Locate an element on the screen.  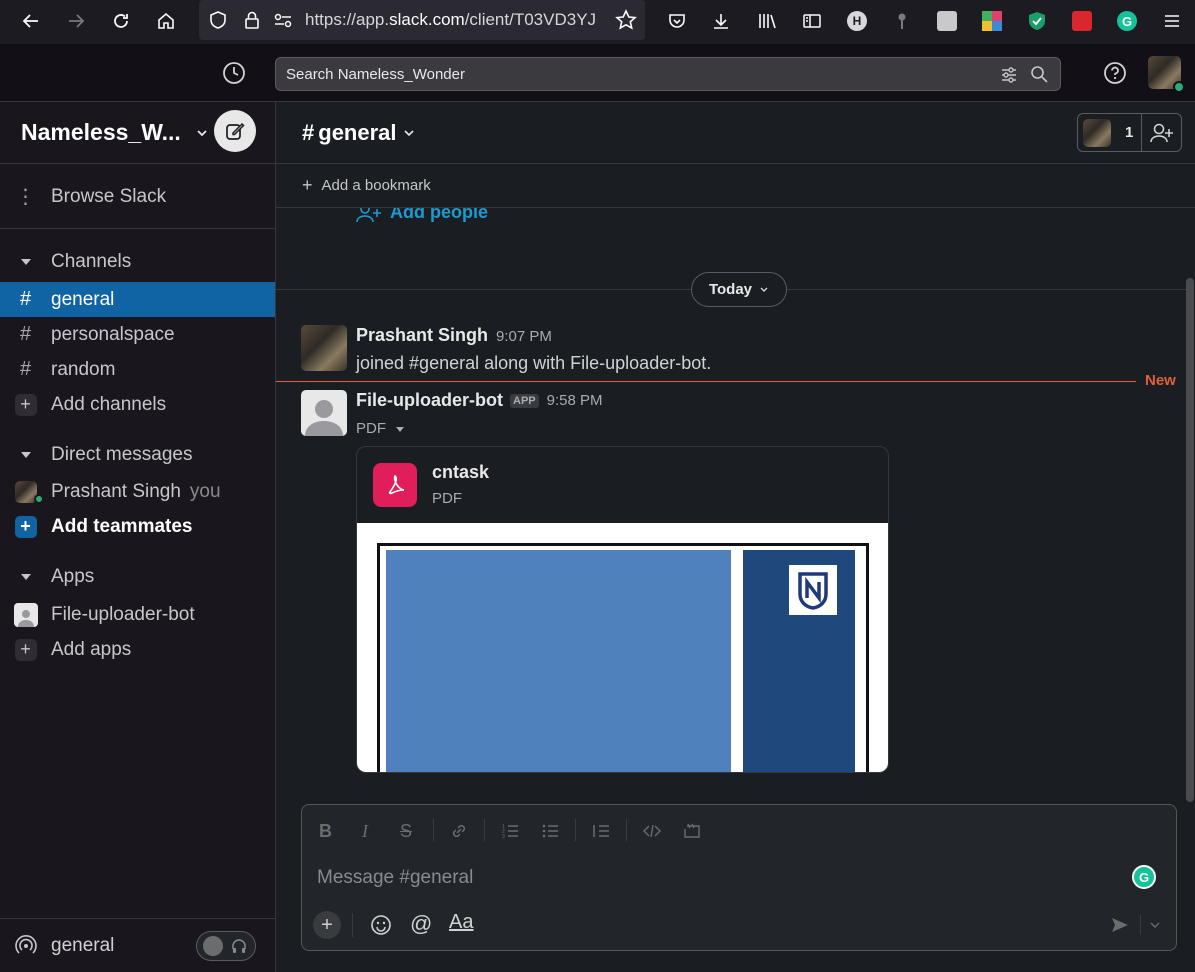
channel-title-button: # general is located at coordinates (358, 133).